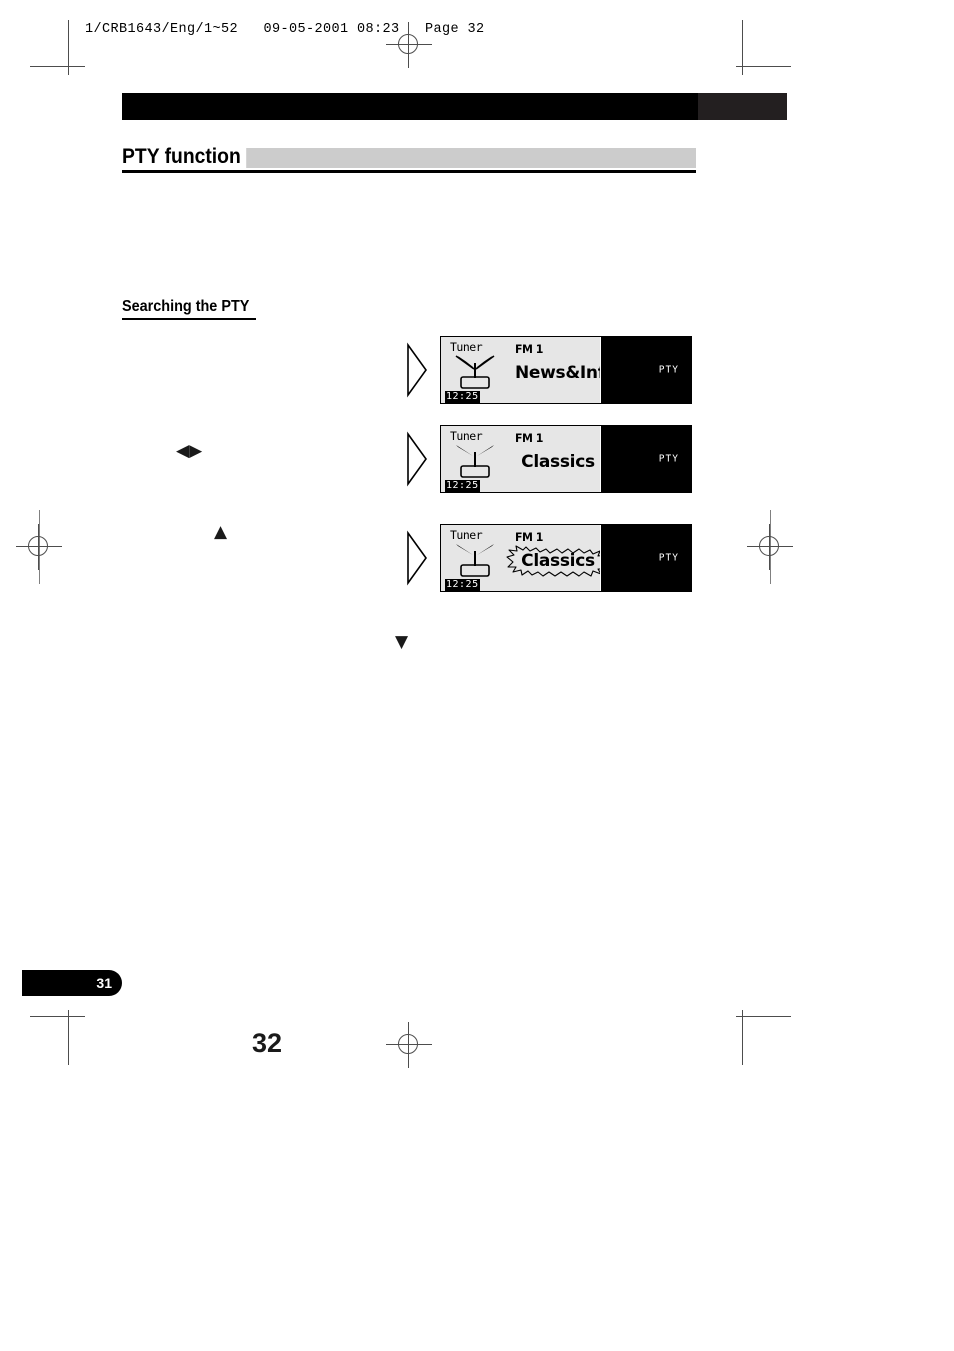 Image resolution: width=954 pixels, height=1351 pixels. I want to click on figure-pty-display-3: Tuner 12:25 FM 1 Classics PTY, so click(549, 558).